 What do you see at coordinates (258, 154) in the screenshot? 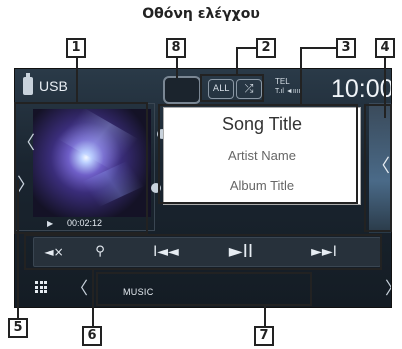
I see `track-info-outline` at bounding box center [258, 154].